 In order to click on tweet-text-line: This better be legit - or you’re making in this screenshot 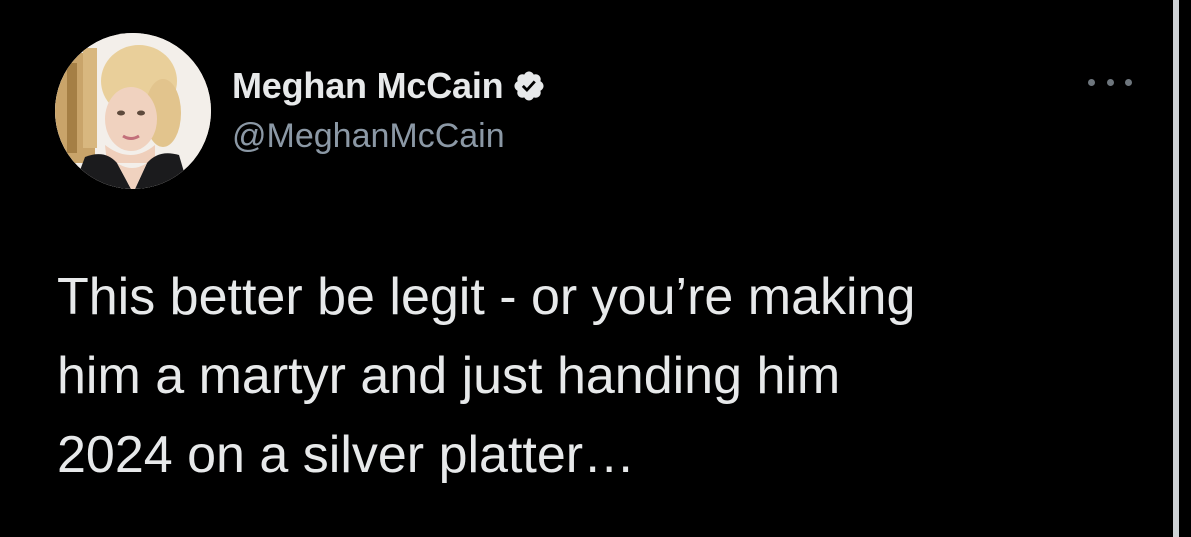, I will do `click(486, 297)`.